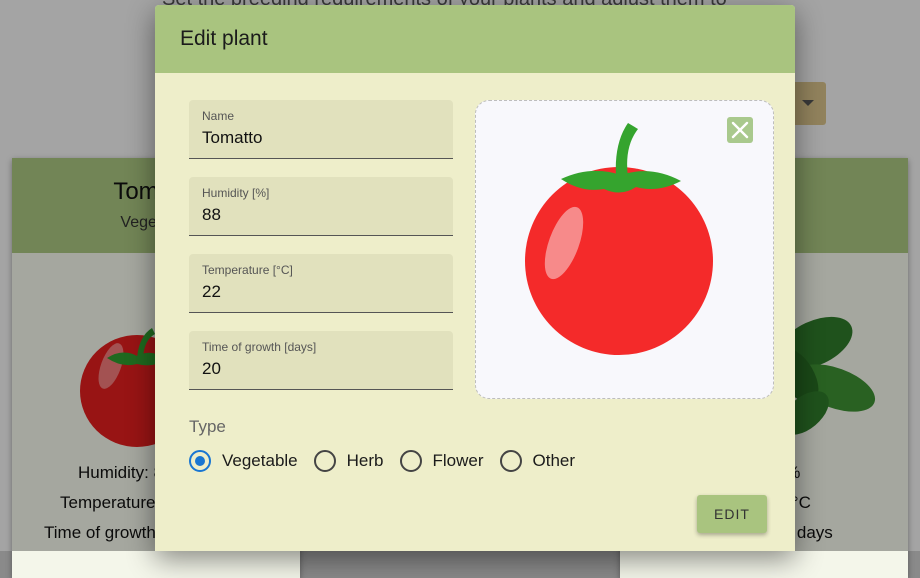  I want to click on name-field: Name Tomatto, so click(321, 129).